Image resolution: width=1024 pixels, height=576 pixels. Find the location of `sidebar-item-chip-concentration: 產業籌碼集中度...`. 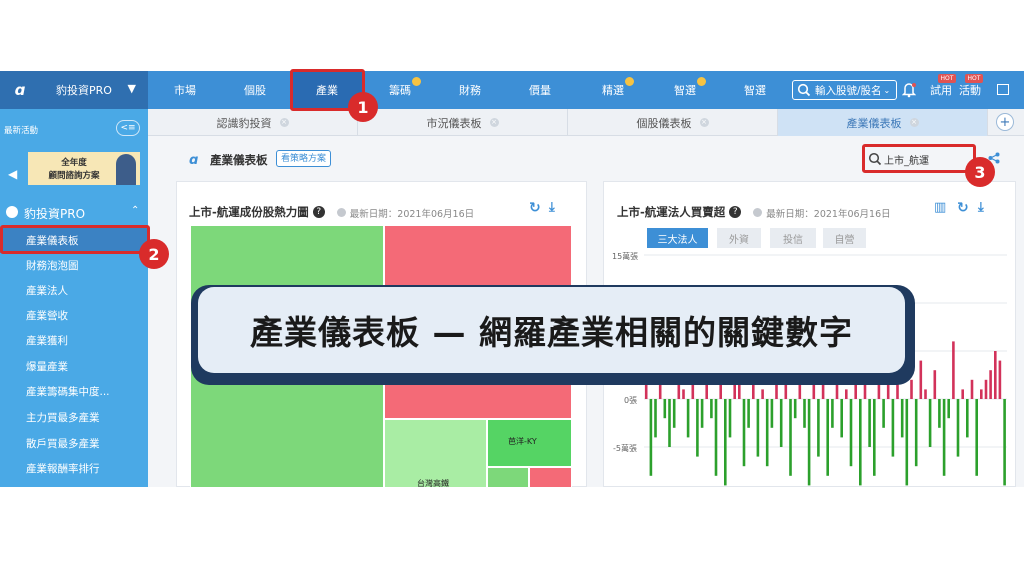

sidebar-item-chip-concentration: 產業籌碼集中度... is located at coordinates (74, 391).